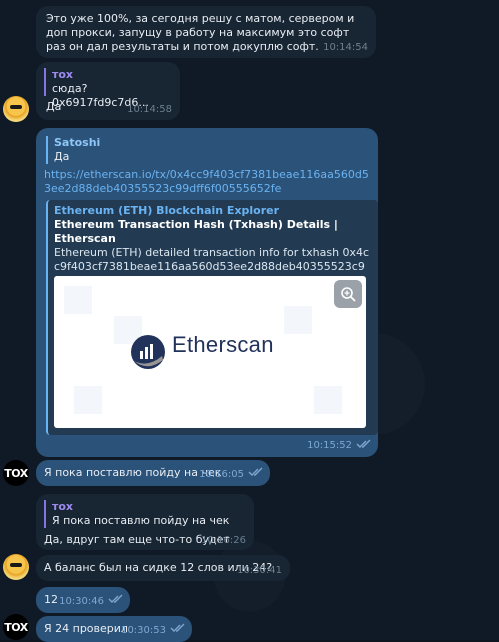  What do you see at coordinates (329, 445) in the screenshot?
I see `message-time: 10:15:52` at bounding box center [329, 445].